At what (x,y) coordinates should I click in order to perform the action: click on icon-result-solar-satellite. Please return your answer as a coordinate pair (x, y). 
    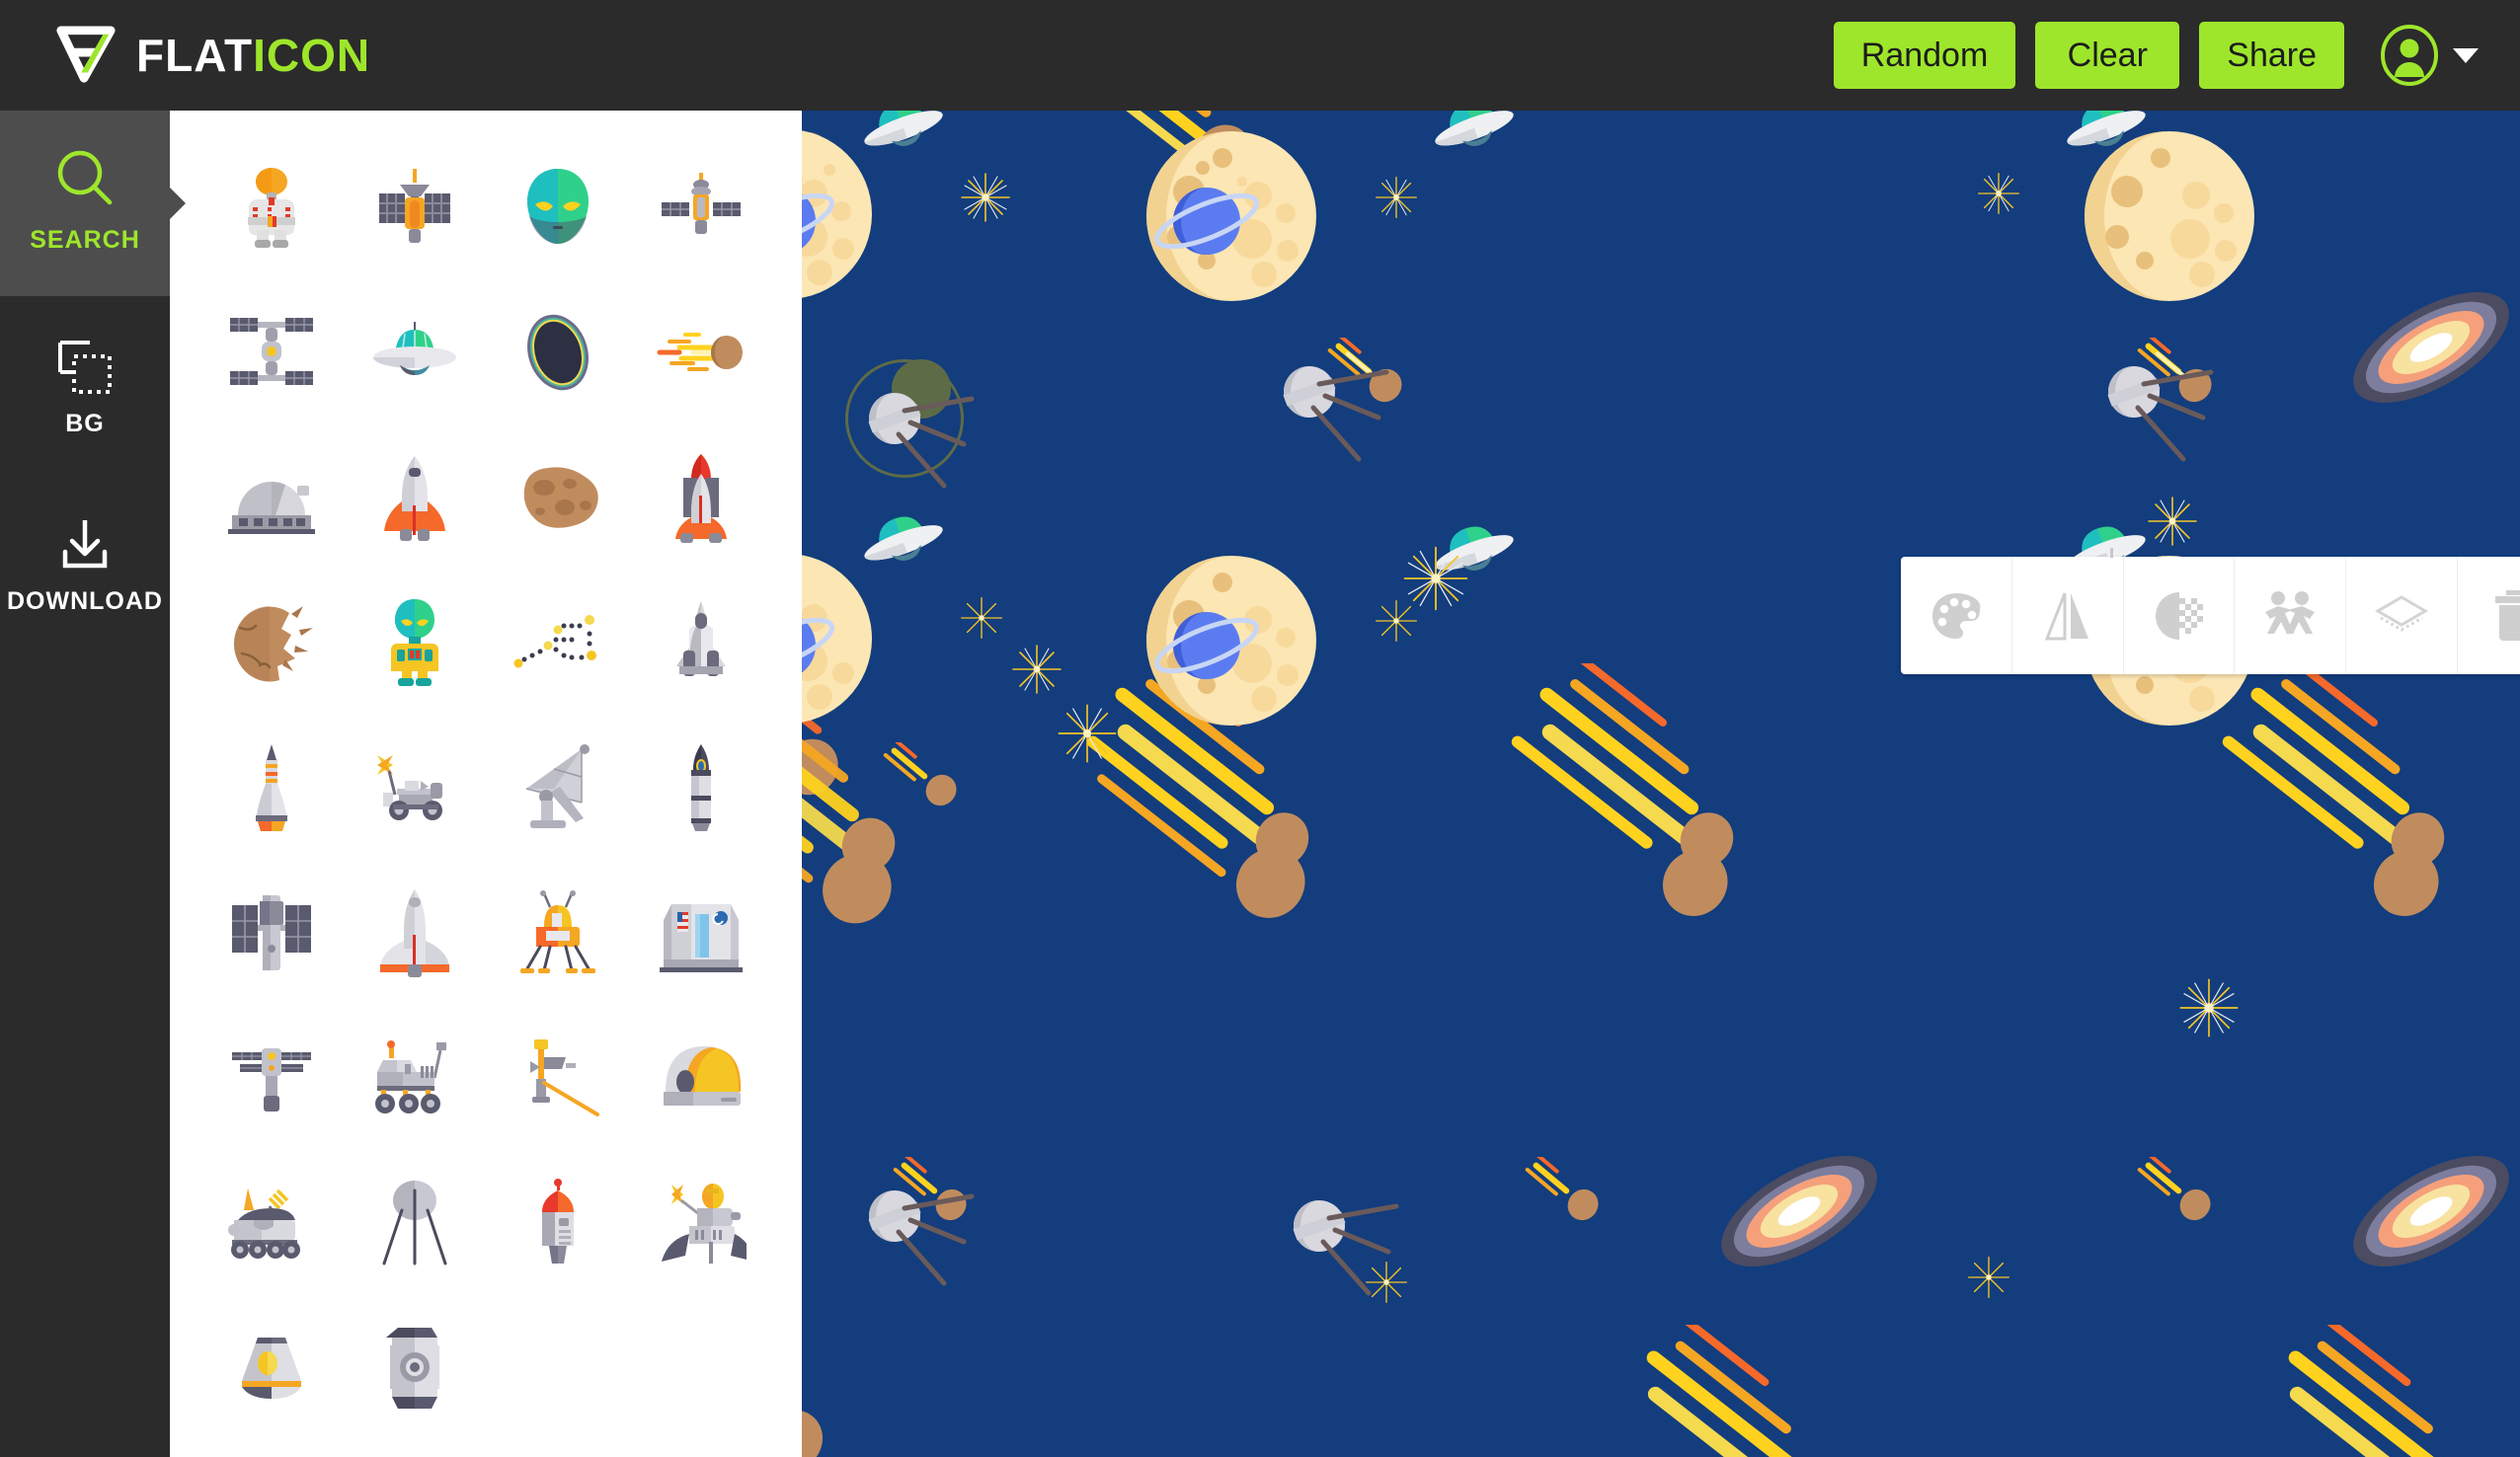
    Looking at the image, I should click on (271, 1077).